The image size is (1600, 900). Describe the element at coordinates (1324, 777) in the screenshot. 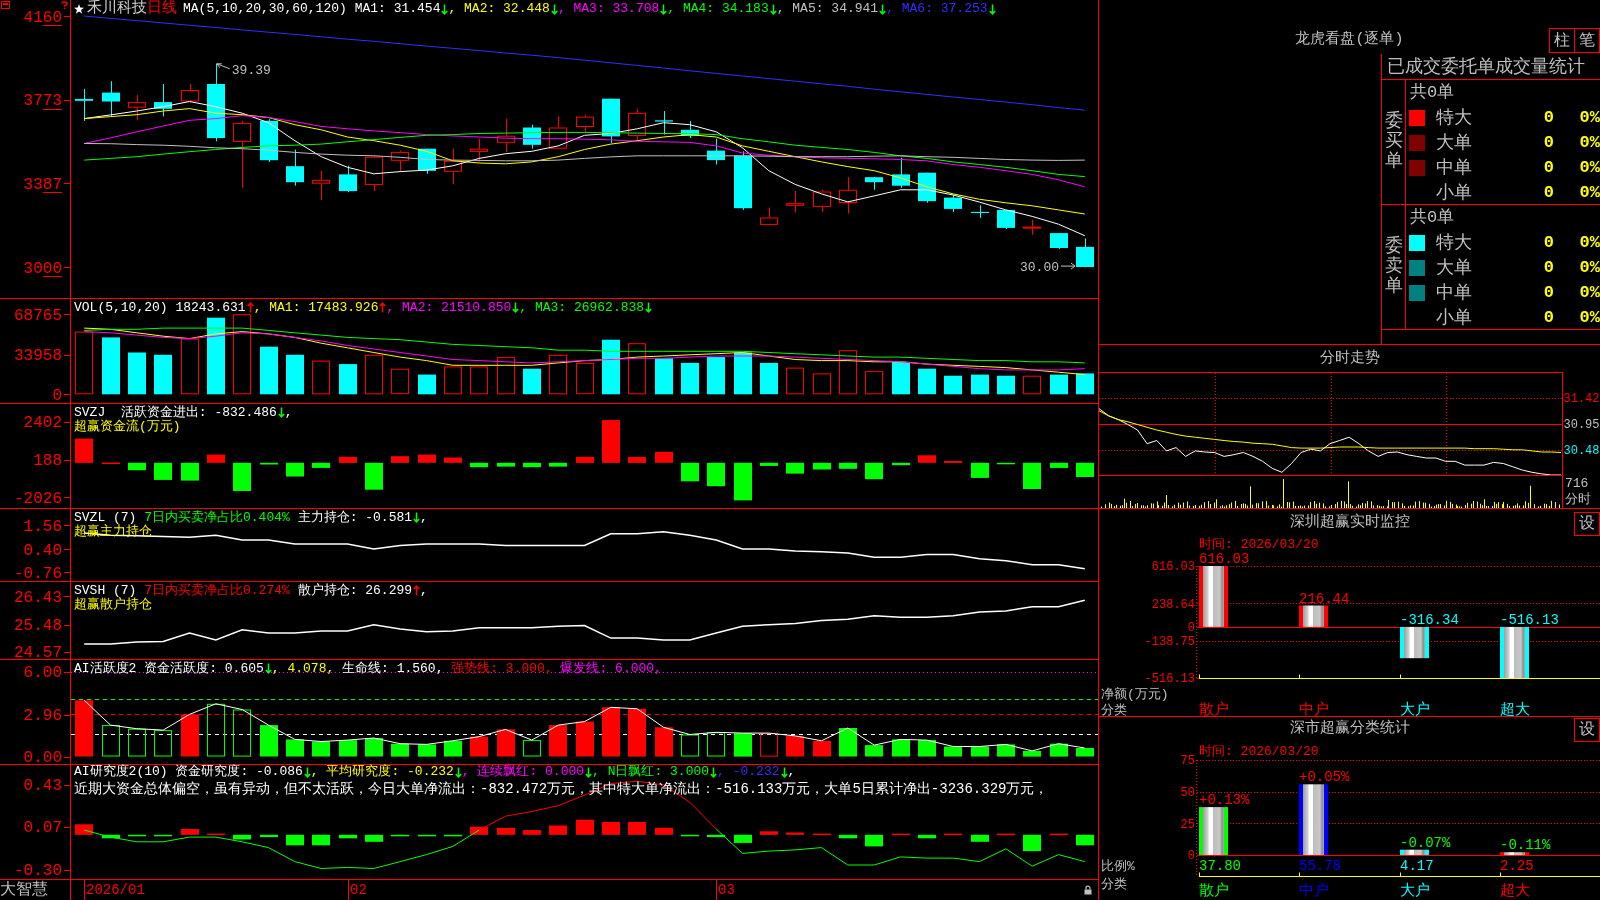

I see `change-label: +0.05%` at that location.